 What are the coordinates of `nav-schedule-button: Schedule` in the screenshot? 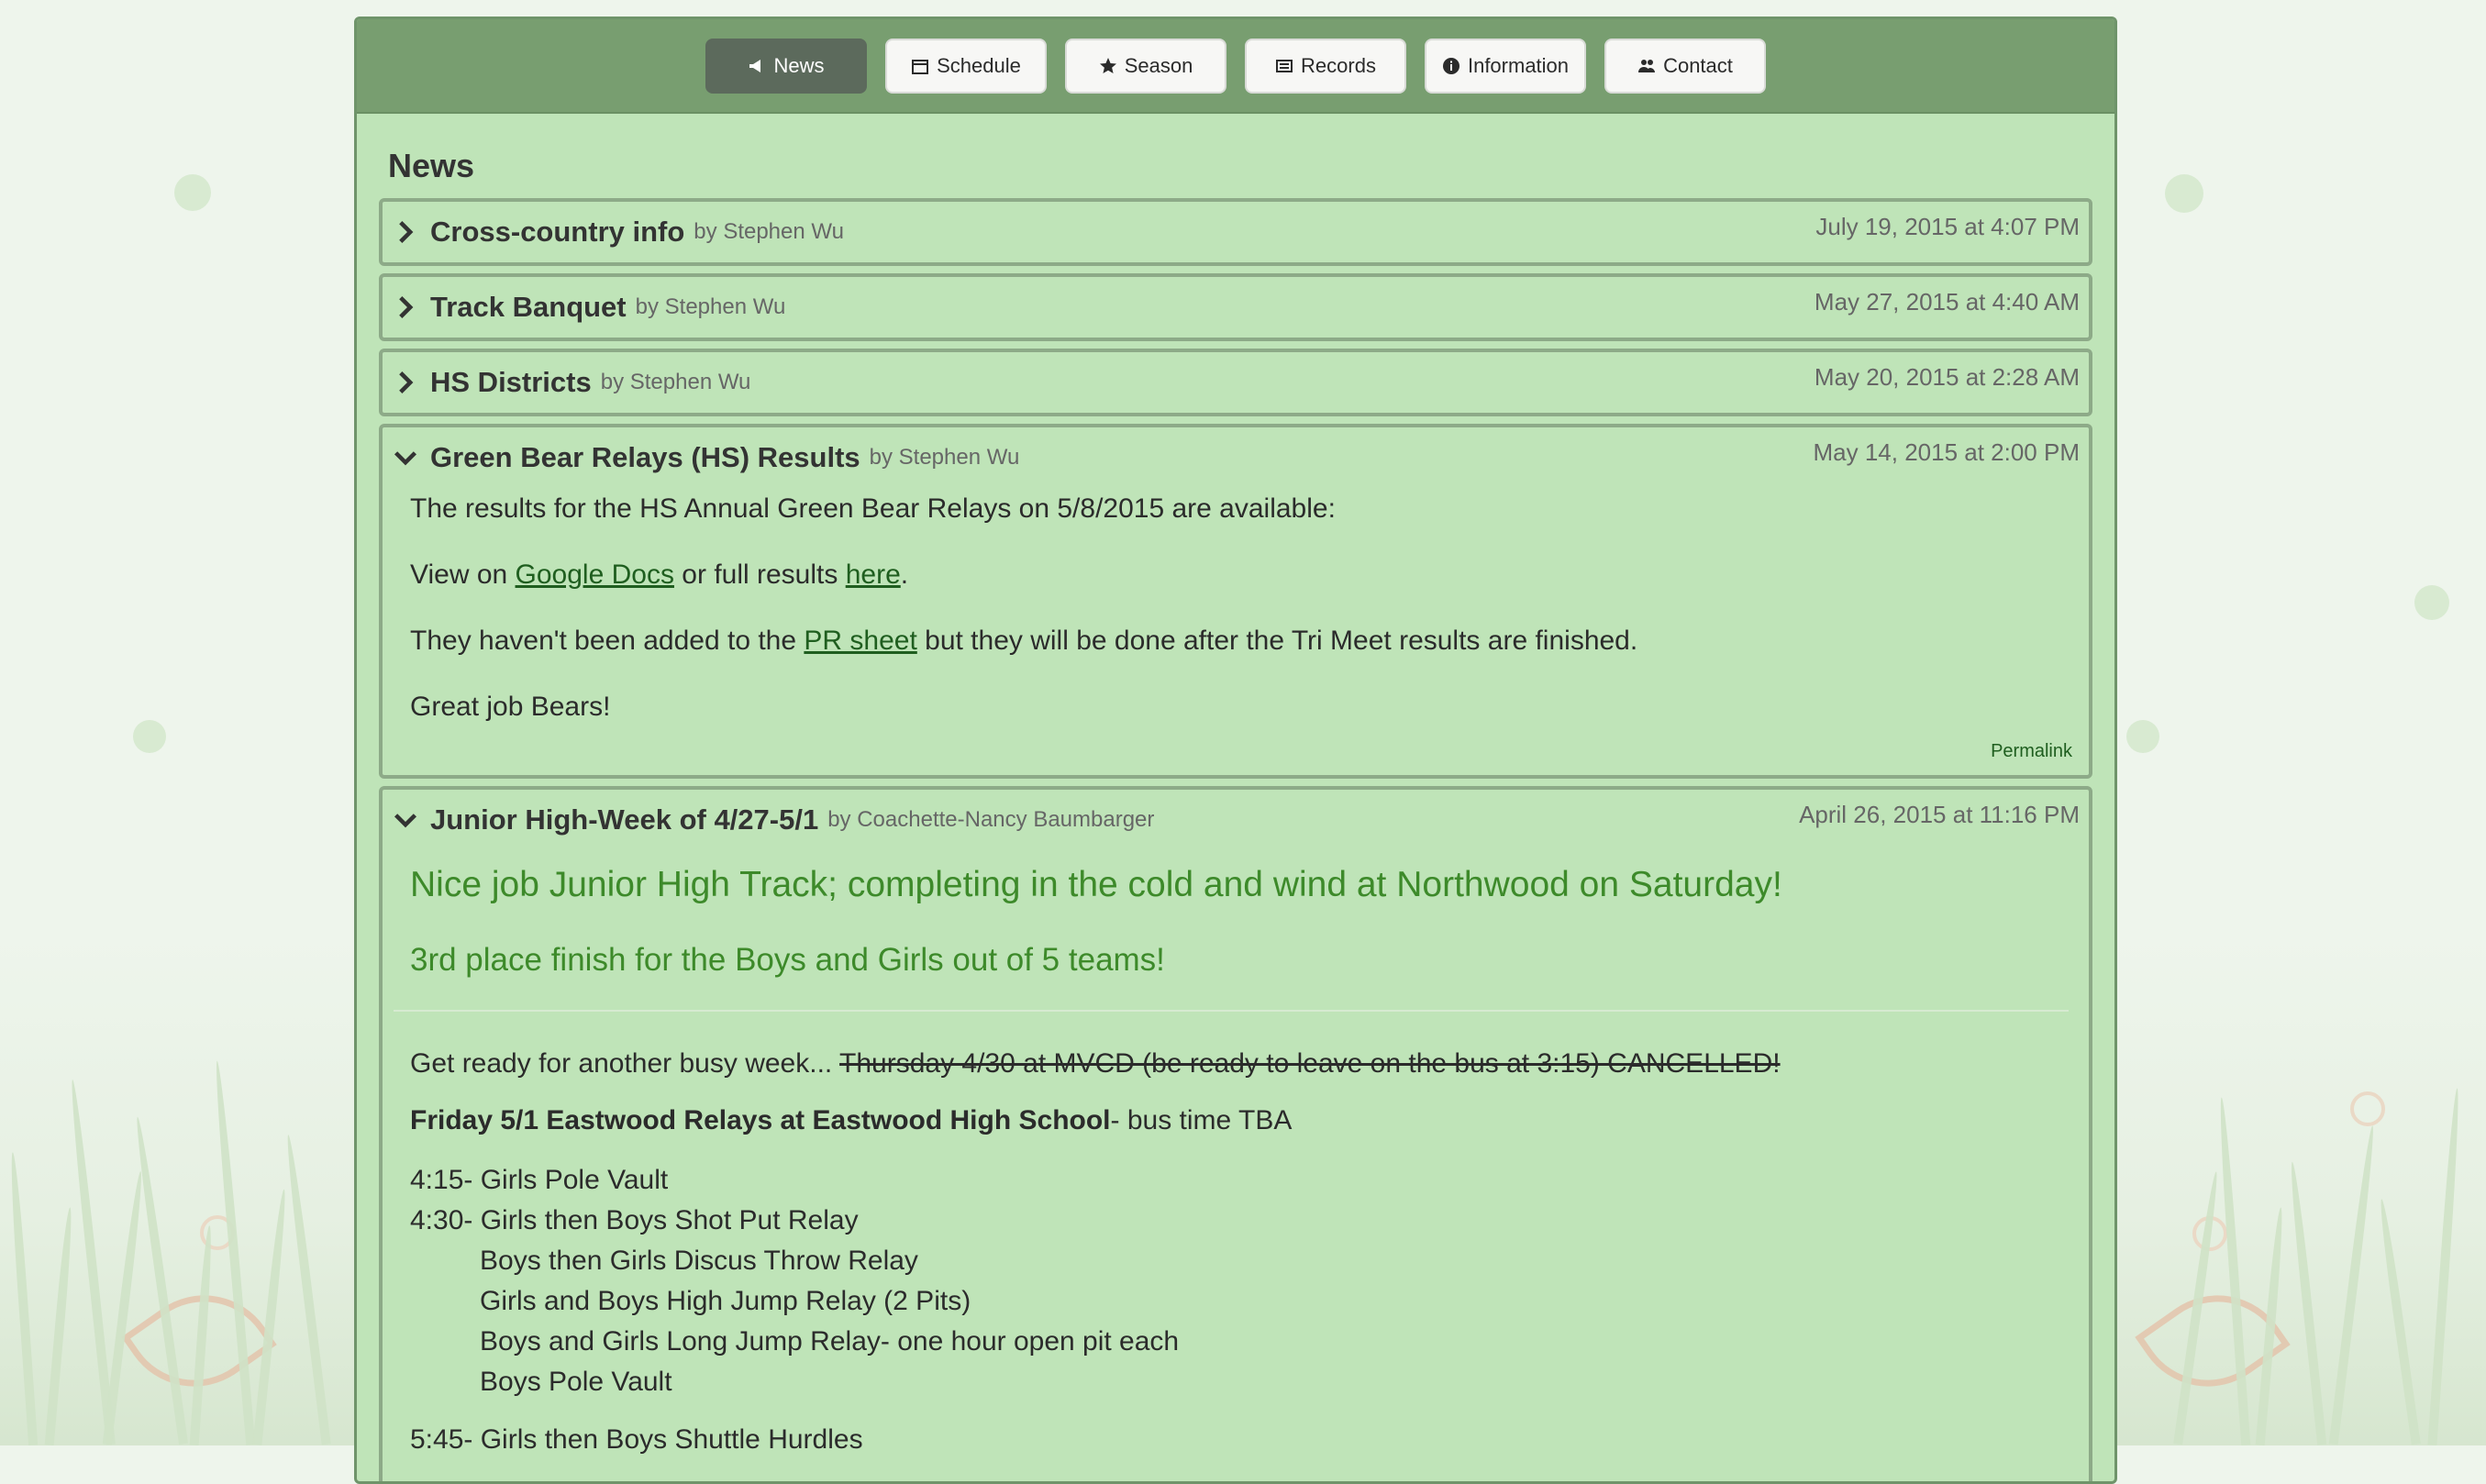 It's located at (966, 66).